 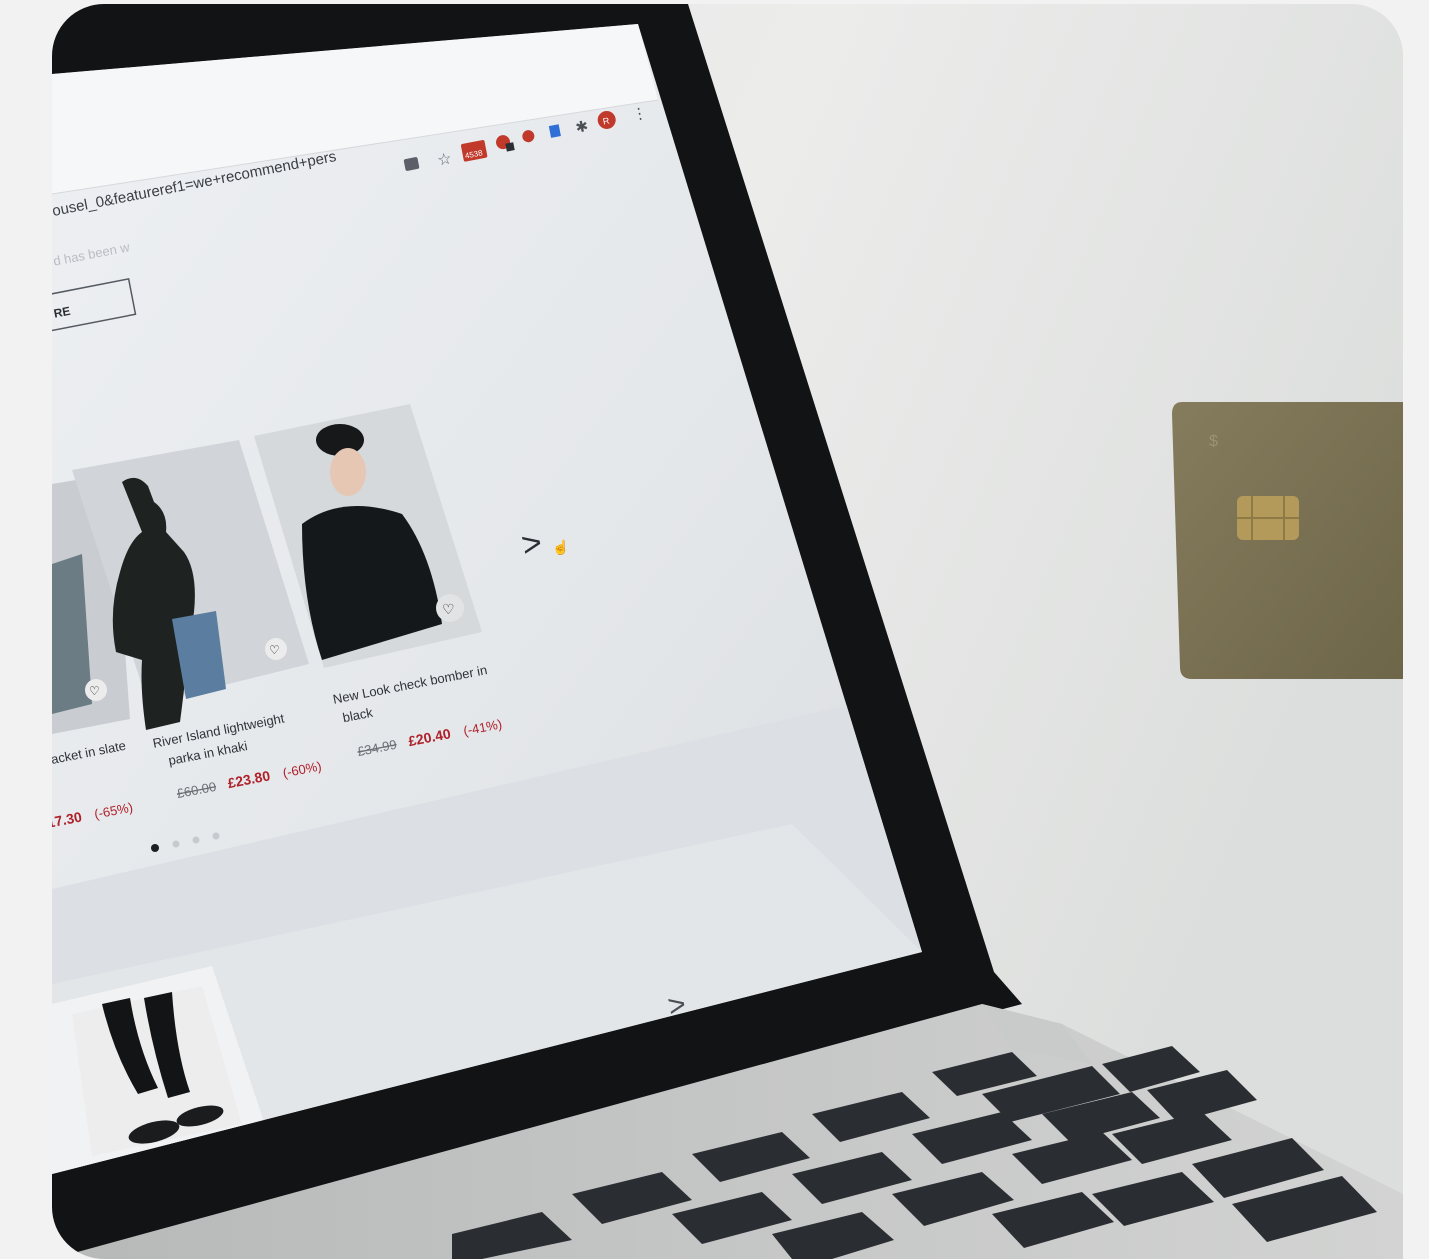 What do you see at coordinates (1287, 540) in the screenshot?
I see `credit-card: $` at bounding box center [1287, 540].